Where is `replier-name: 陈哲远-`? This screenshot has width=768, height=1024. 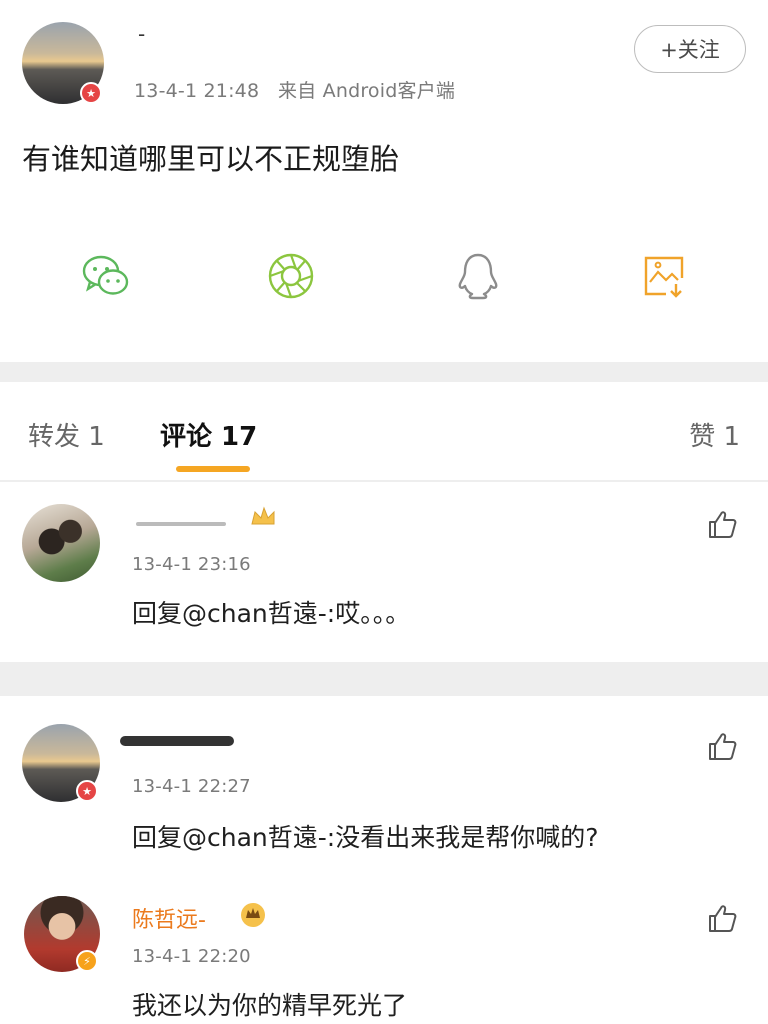
replier-name: 陈哲远- is located at coordinates (169, 918).